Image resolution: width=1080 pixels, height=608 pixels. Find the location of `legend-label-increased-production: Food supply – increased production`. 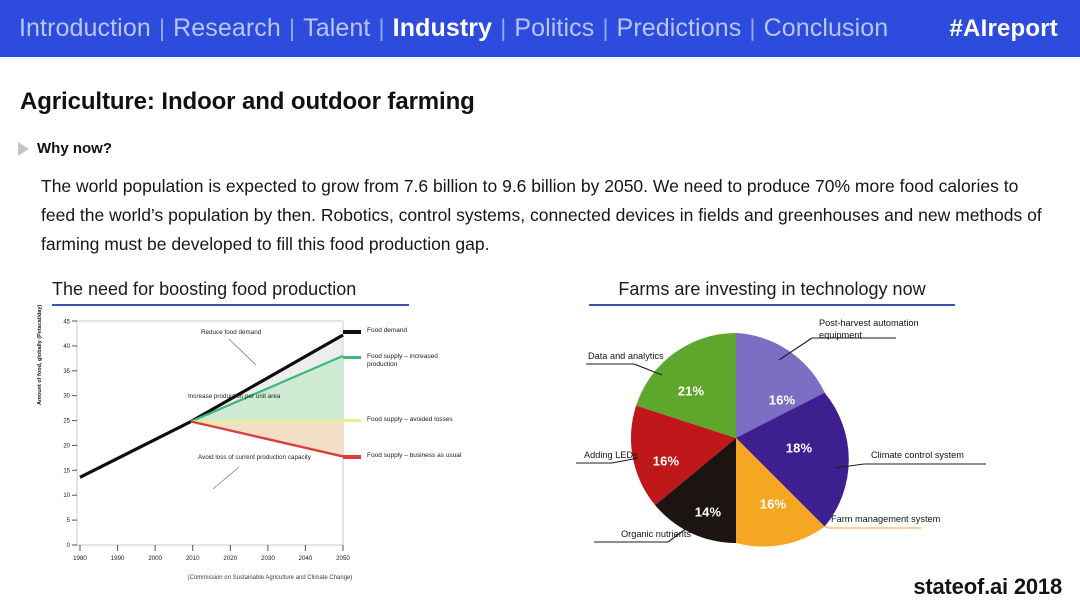

legend-label-increased-production: Food supply – increased production is located at coordinates (402, 360).